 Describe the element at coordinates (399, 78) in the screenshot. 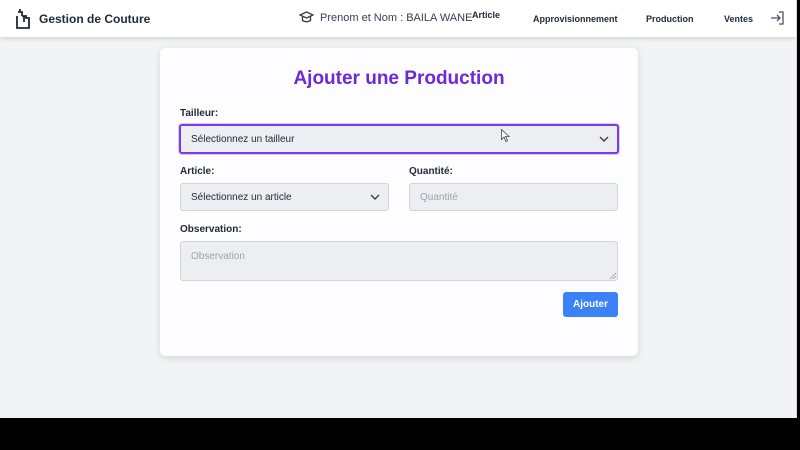

I see `form-title: Ajouter une Production` at that location.